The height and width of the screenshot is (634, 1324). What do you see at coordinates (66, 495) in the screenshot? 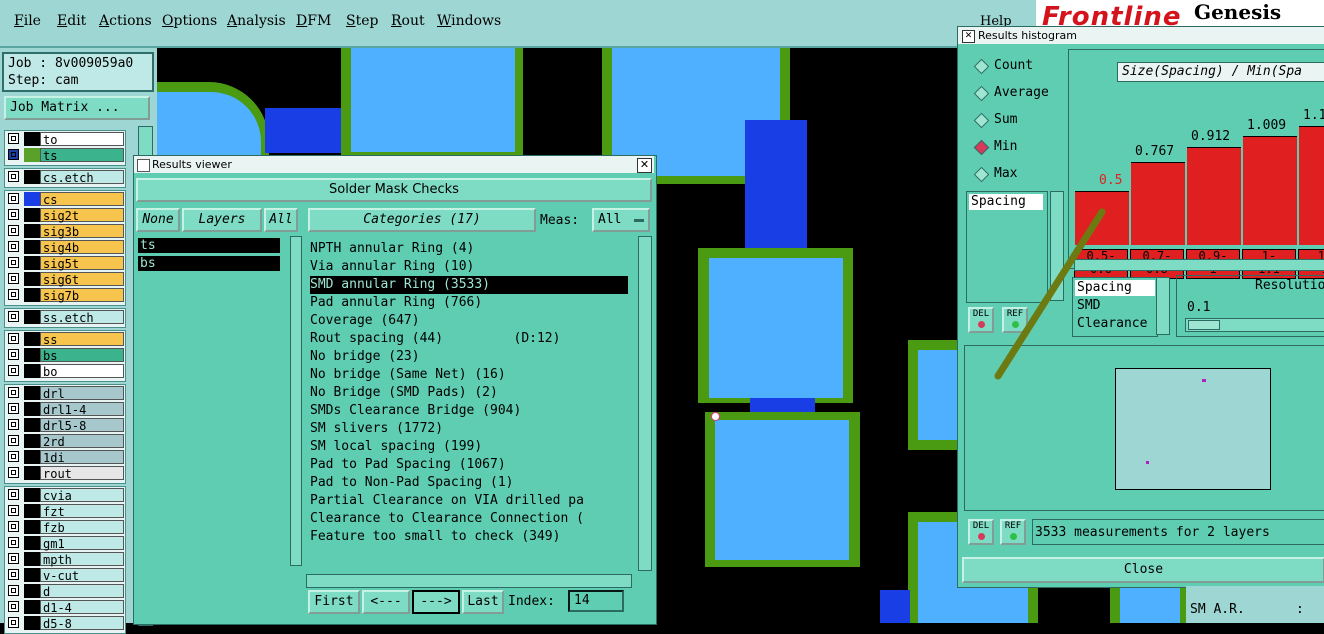
I see `layer-row: cvia` at bounding box center [66, 495].